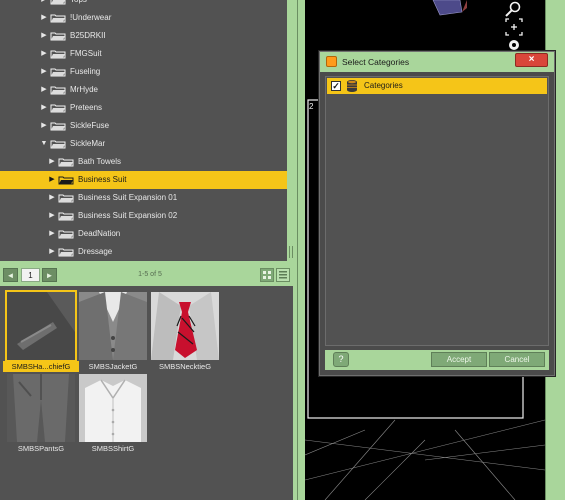 This screenshot has width=565, height=500. I want to click on handkerchief-pocket-preview-image, so click(41, 326).